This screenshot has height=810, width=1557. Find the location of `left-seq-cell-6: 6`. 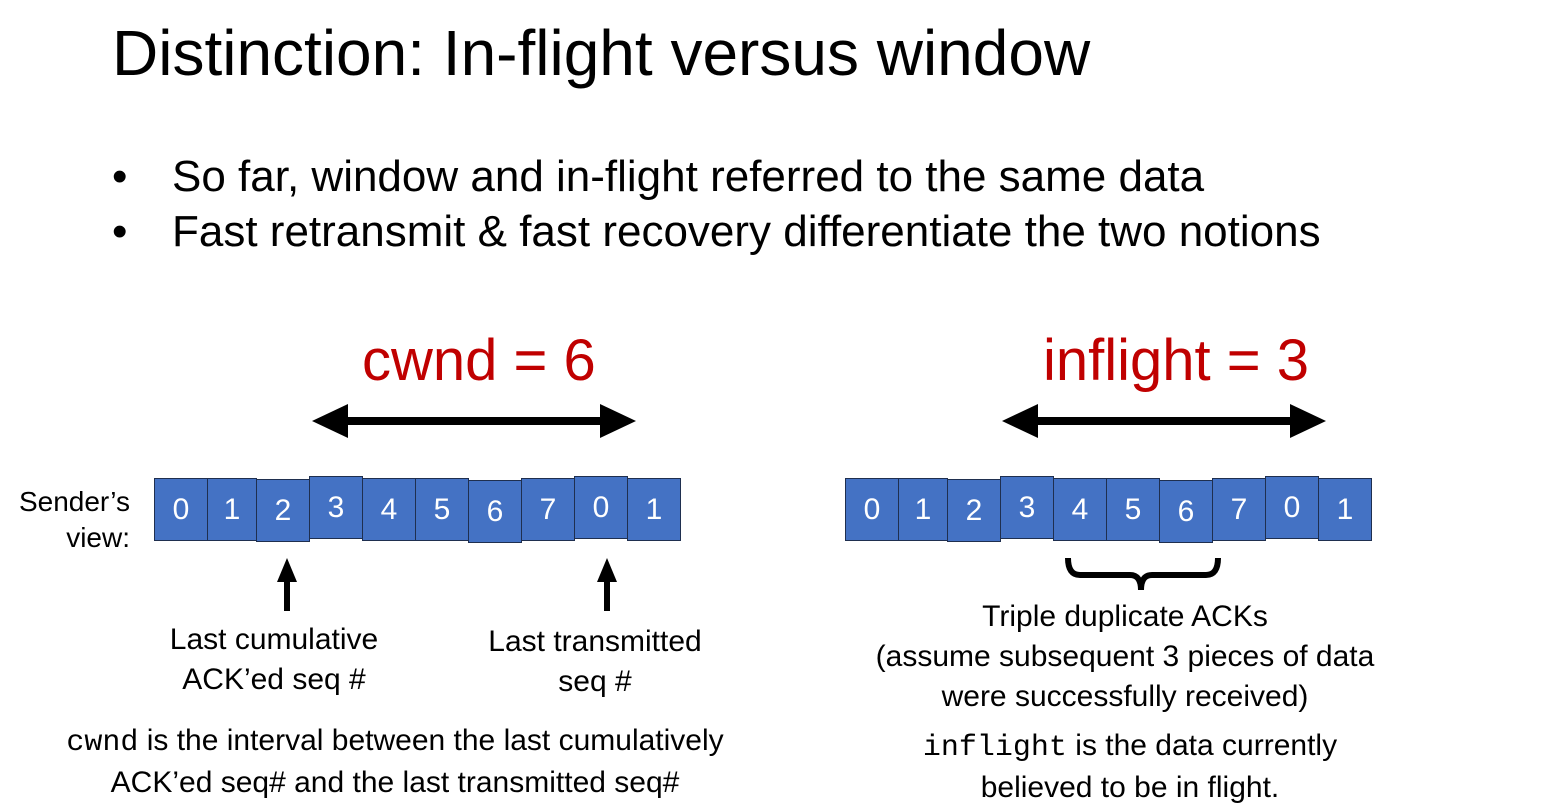

left-seq-cell-6: 6 is located at coordinates (495, 511).